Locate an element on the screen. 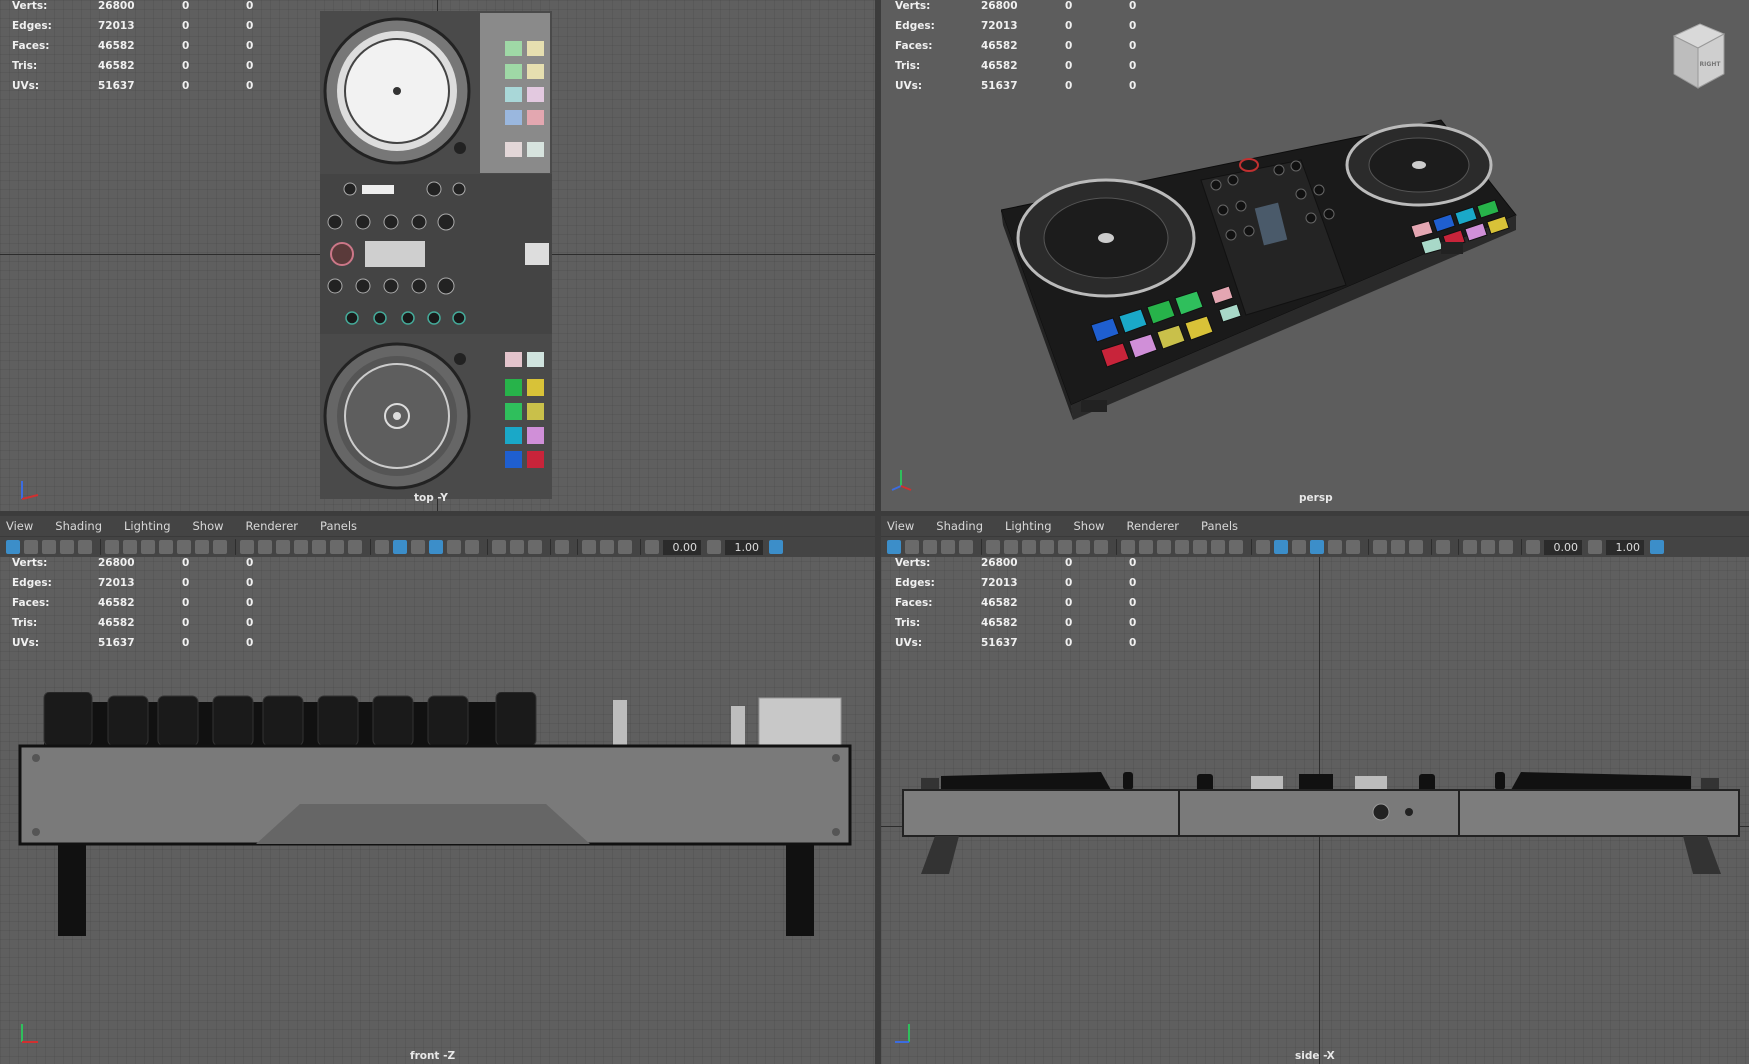  viewport-divider-vertical is located at coordinates (878, 532).